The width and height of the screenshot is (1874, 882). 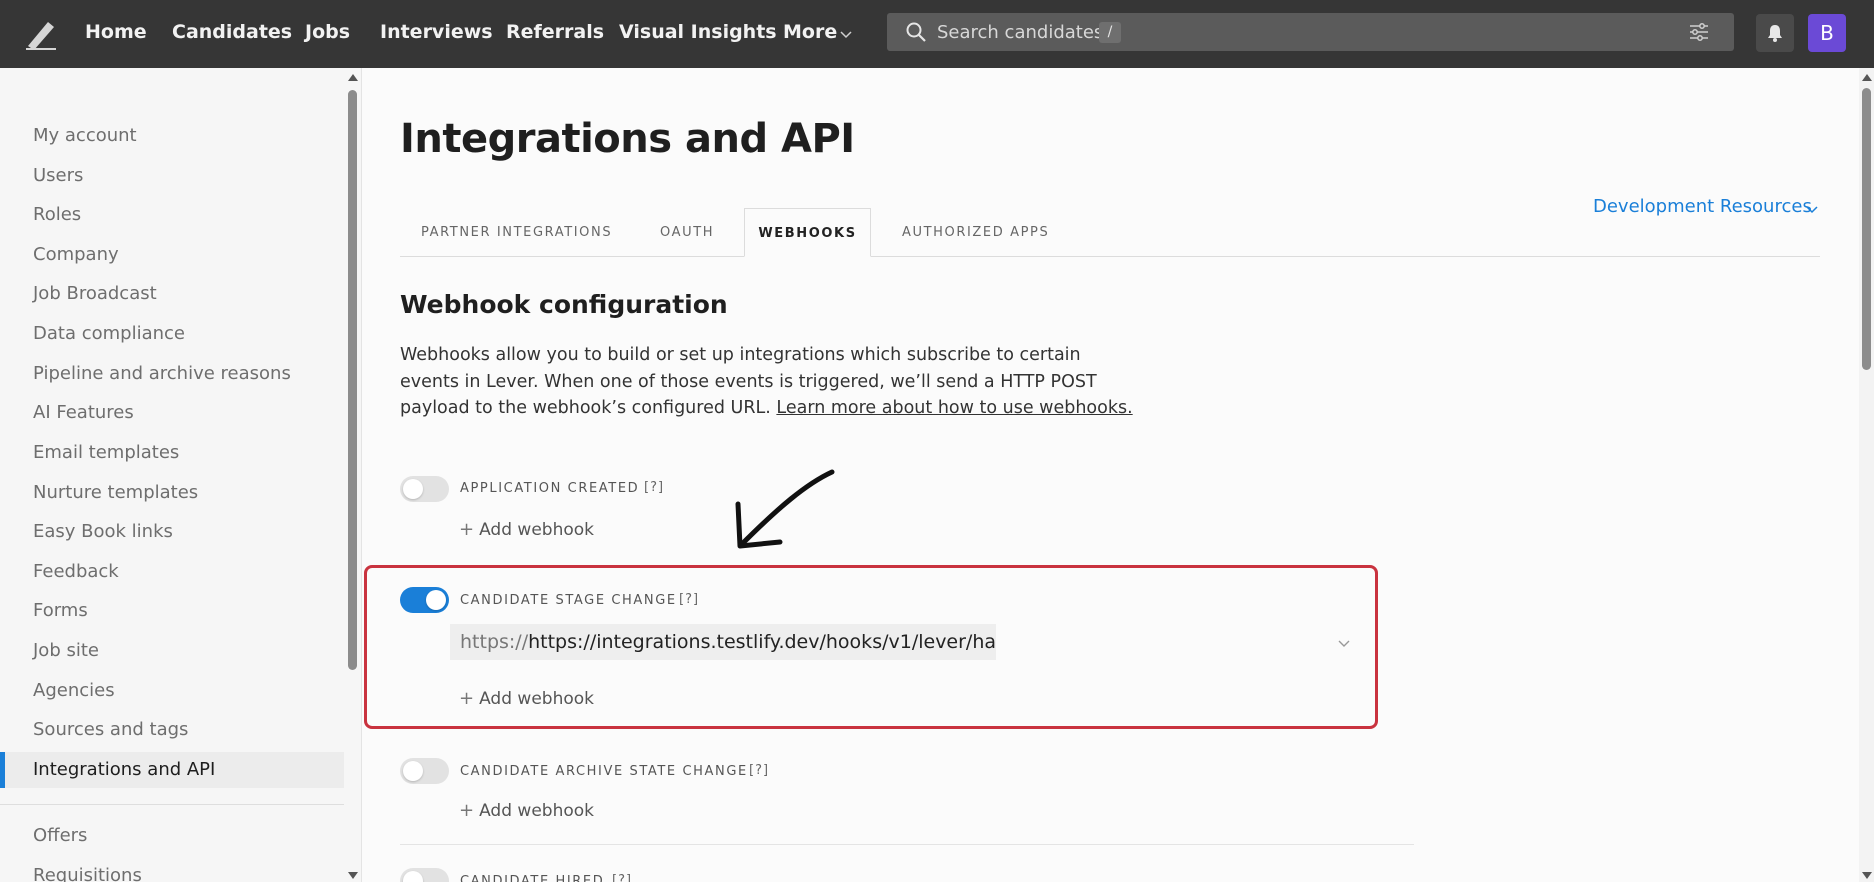 What do you see at coordinates (172, 651) in the screenshot?
I see `sidebar-item-job-site: Job site` at bounding box center [172, 651].